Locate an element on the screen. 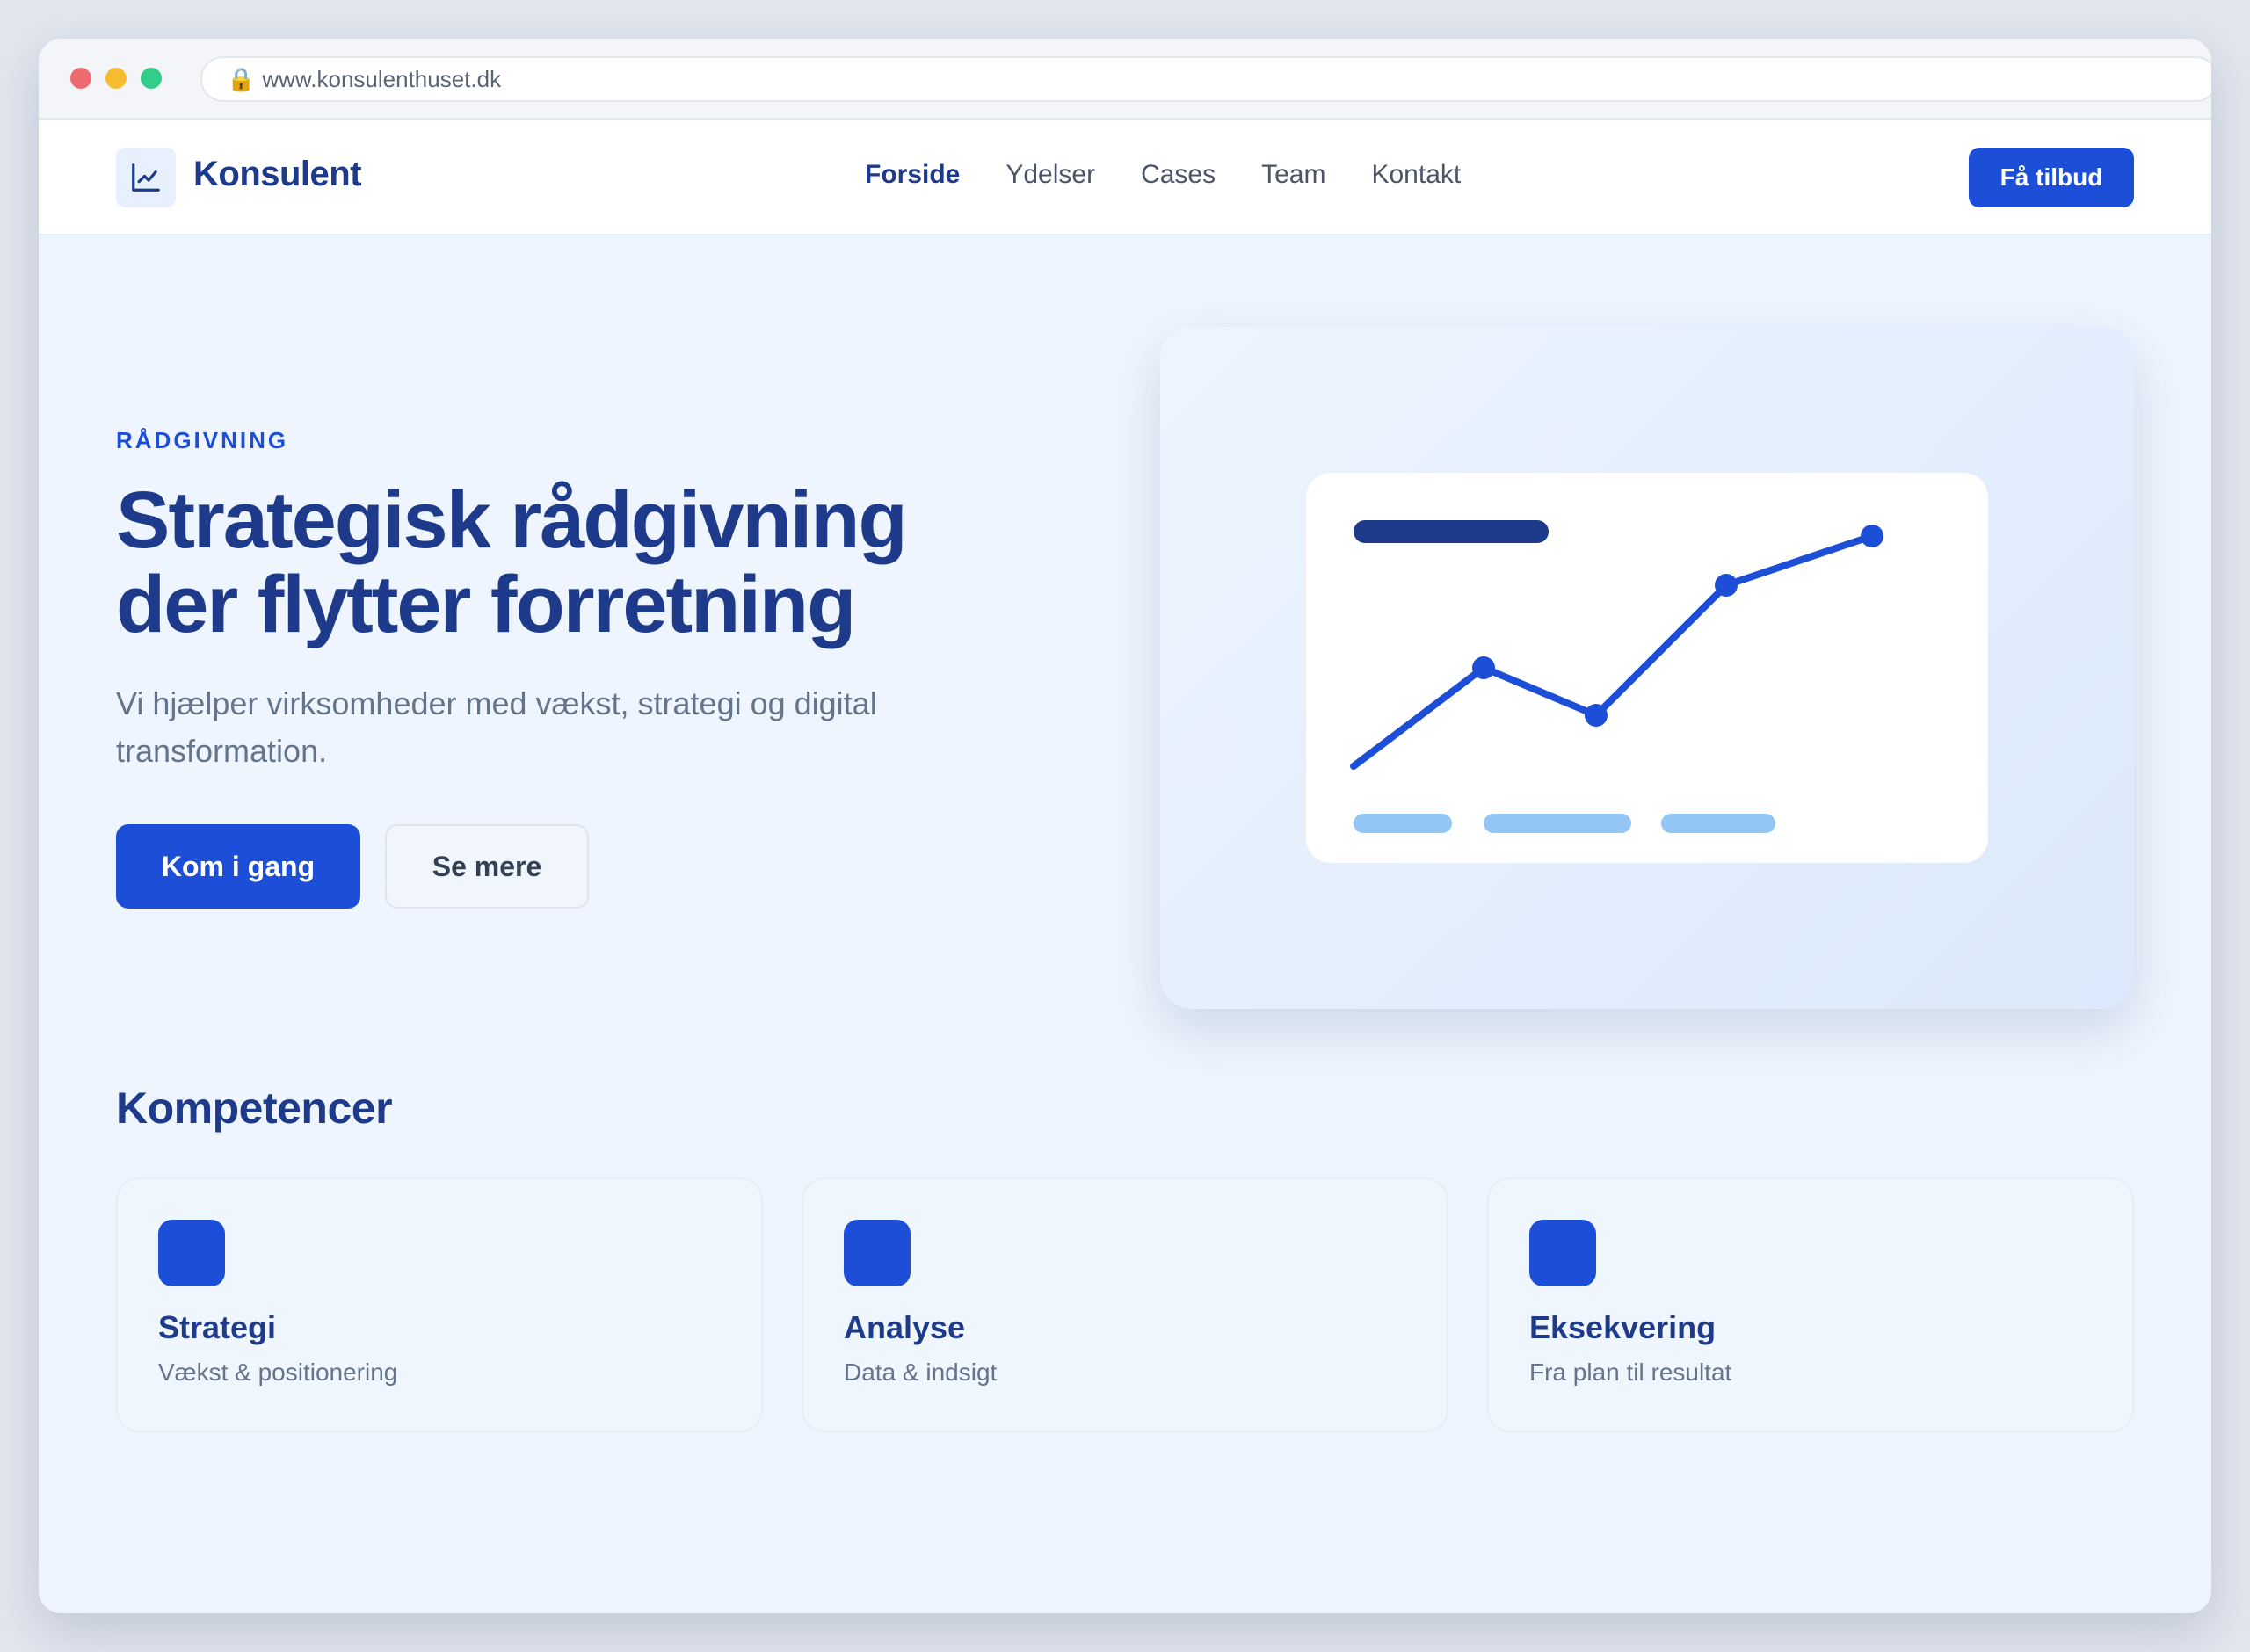 This screenshot has width=2250, height=1652. card-description: Vækst & positionering is located at coordinates (278, 1372).